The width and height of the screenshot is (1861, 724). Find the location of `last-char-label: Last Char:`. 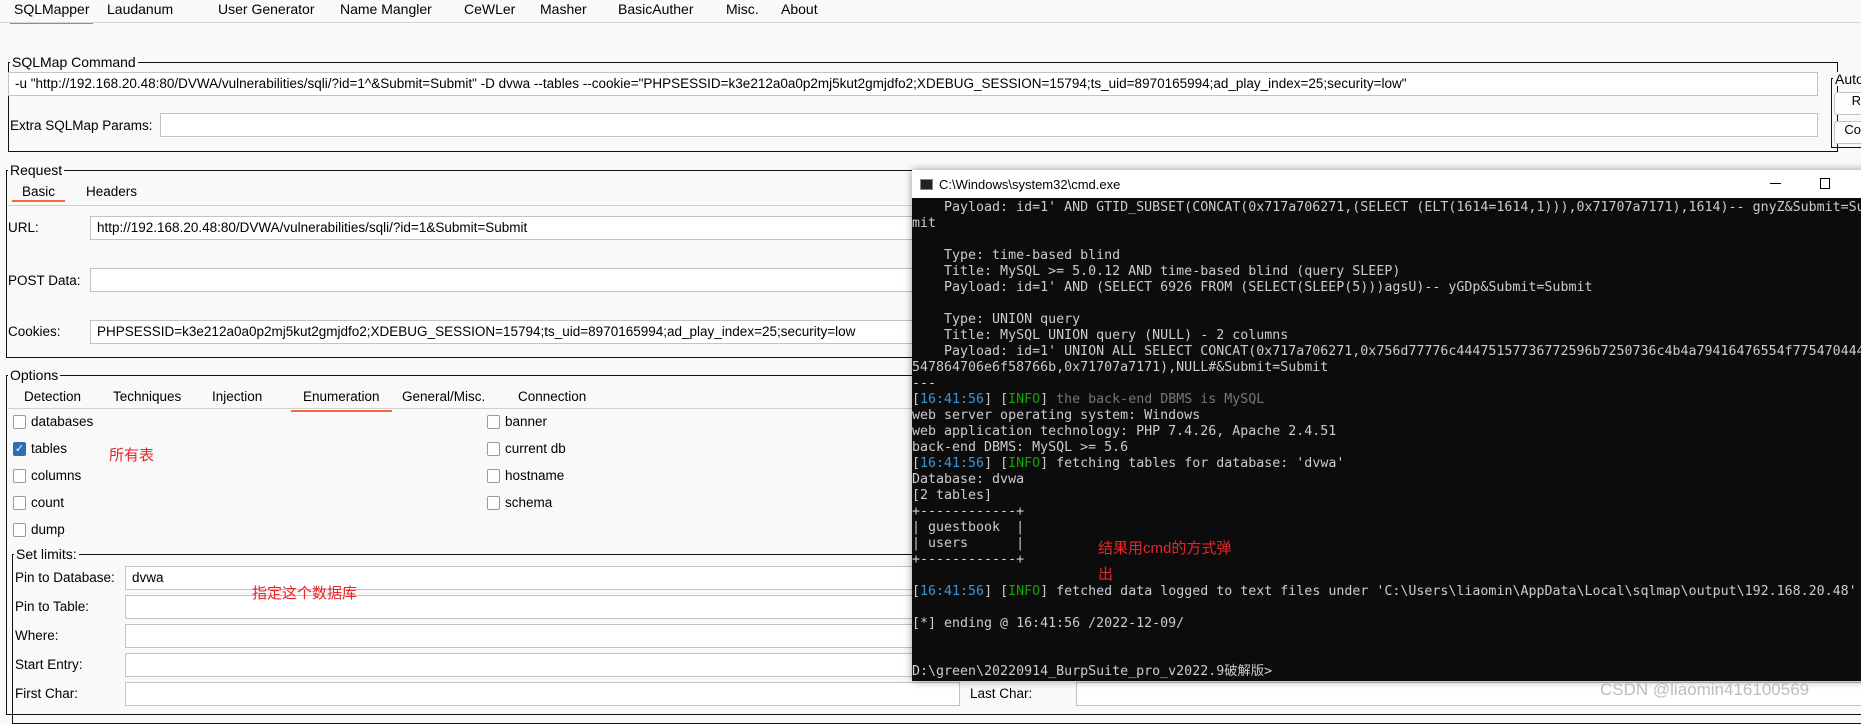

last-char-label: Last Char: is located at coordinates (1001, 693).